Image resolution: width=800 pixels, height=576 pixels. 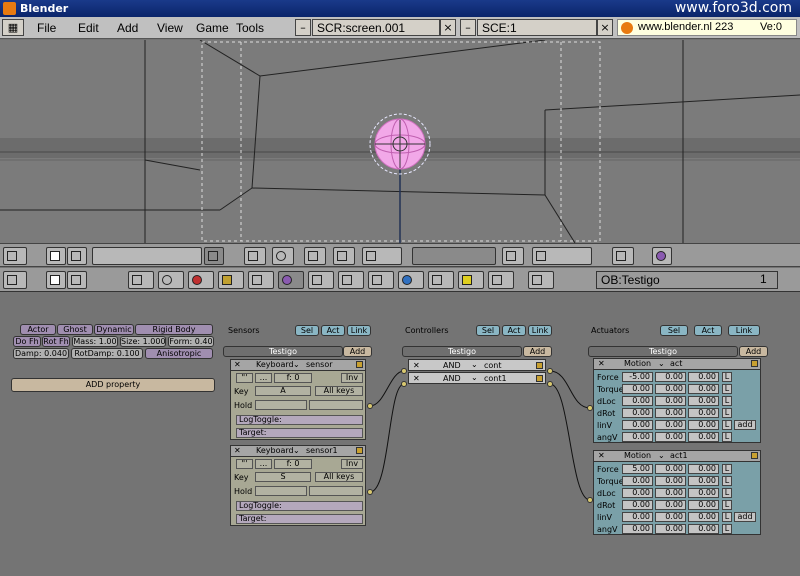 What do you see at coordinates (441, 280) in the screenshot?
I see `paint-buttons-icon` at bounding box center [441, 280].